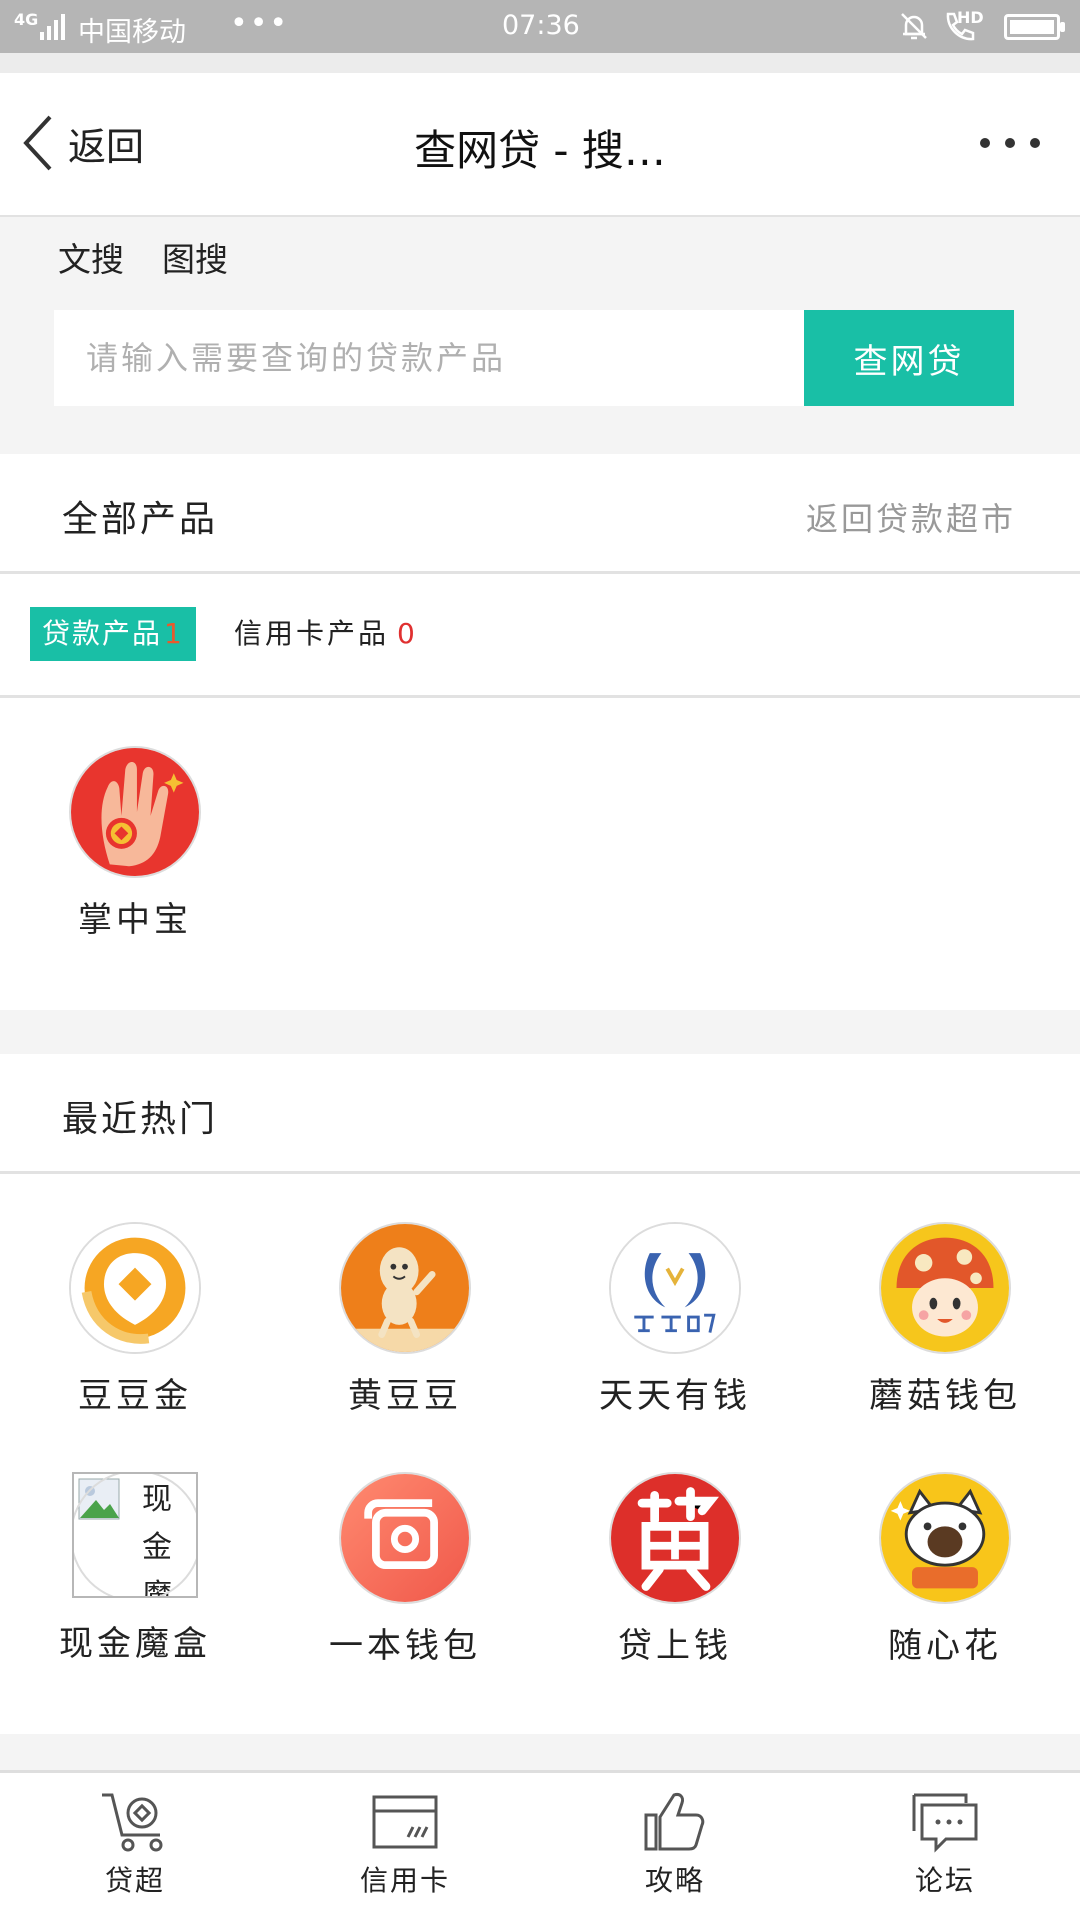 Image resolution: width=1080 pixels, height=1920 pixels. What do you see at coordinates (945, 1396) in the screenshot?
I see `hot-item-name: 蘑菇钱包` at bounding box center [945, 1396].